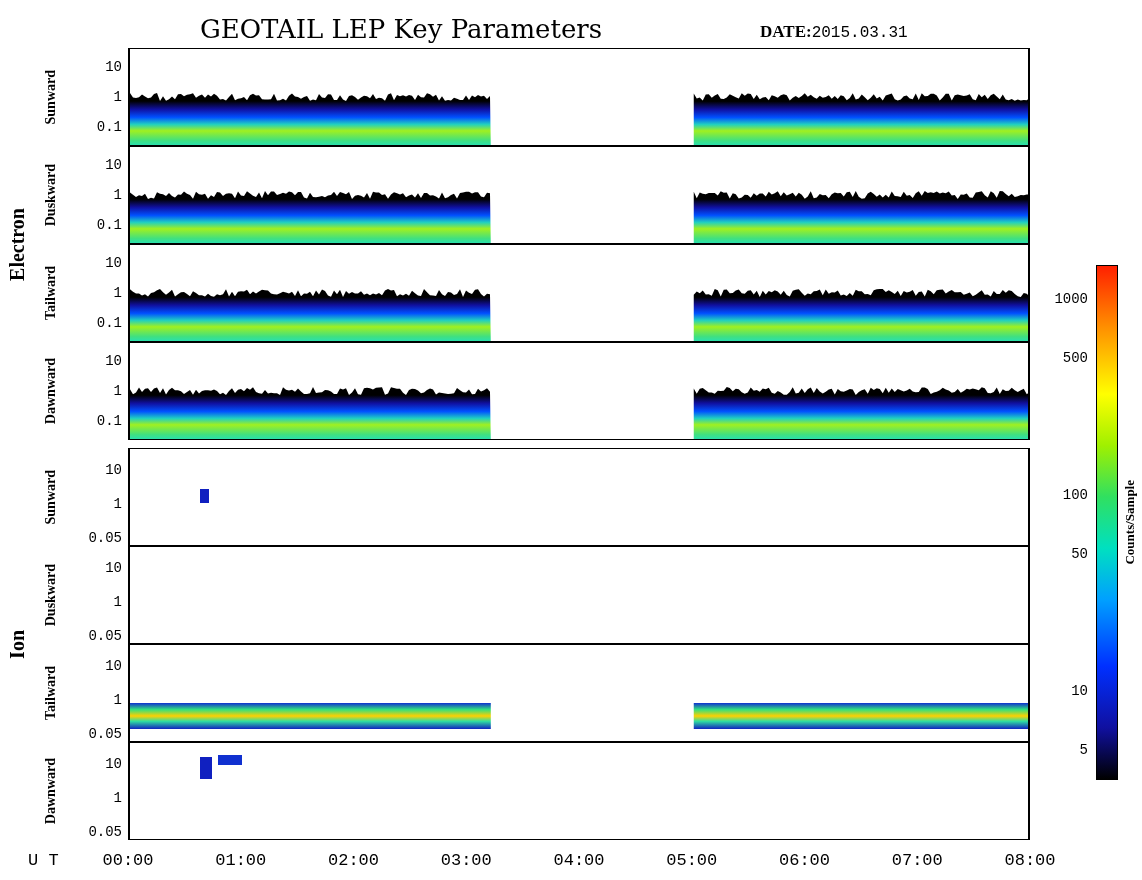  What do you see at coordinates (1030, 860) in the screenshot?
I see `time-tick-label: 08:00` at bounding box center [1030, 860].